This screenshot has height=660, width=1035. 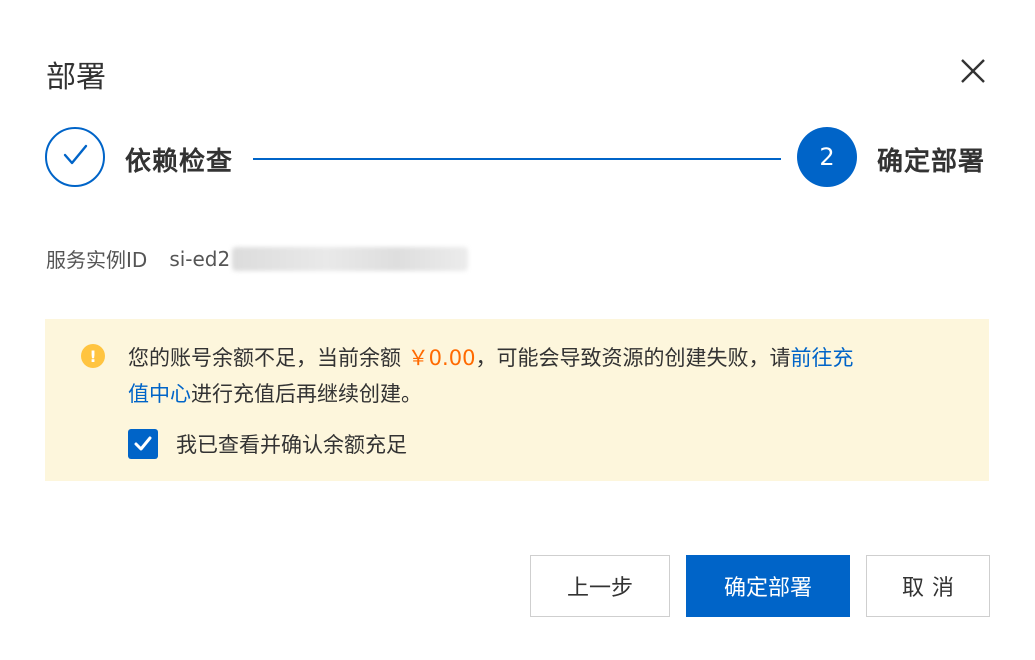 I want to click on confirm-balance-label: 我已查看并确认余额充足, so click(x=291, y=444).